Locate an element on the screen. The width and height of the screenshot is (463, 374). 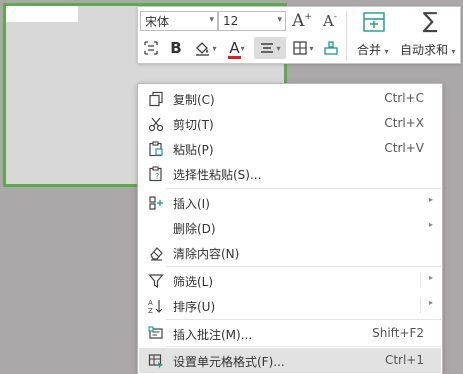
font-size-value: 12 is located at coordinates (231, 21).